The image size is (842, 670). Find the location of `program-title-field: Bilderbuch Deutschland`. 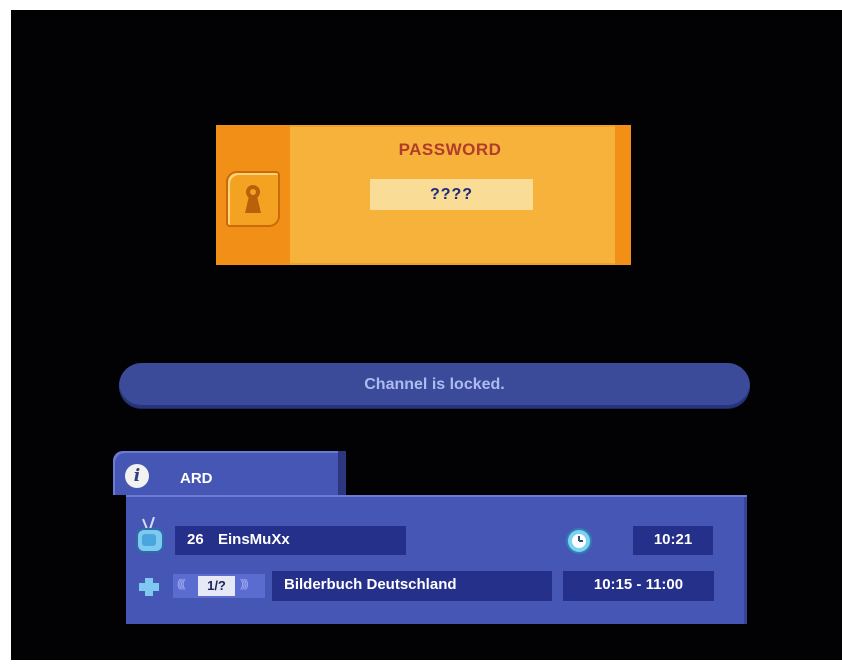

program-title-field: Bilderbuch Deutschland is located at coordinates (412, 586).